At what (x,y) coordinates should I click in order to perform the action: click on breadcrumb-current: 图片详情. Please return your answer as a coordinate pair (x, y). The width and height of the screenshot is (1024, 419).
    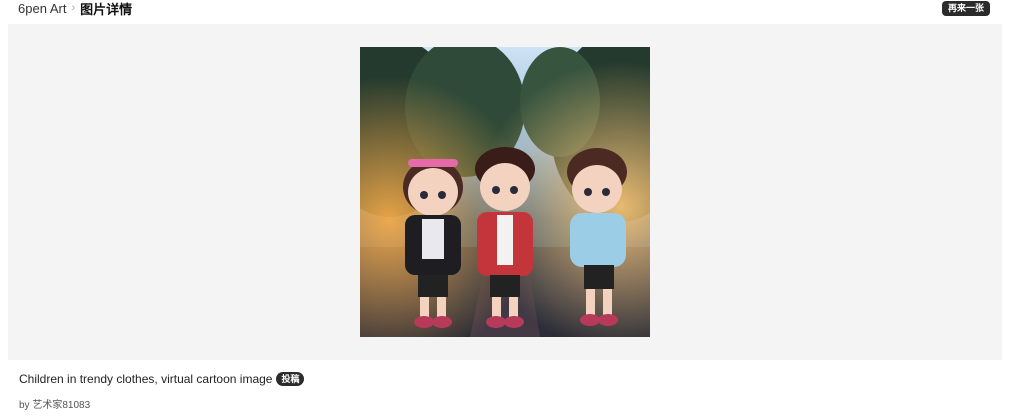
    Looking at the image, I should click on (106, 9).